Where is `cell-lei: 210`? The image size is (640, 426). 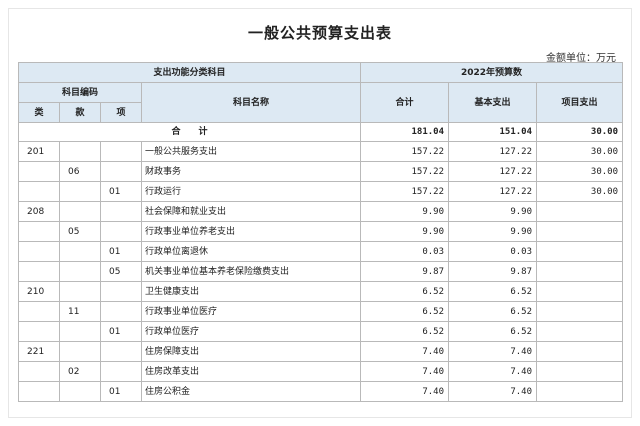 cell-lei: 210 is located at coordinates (39, 291).